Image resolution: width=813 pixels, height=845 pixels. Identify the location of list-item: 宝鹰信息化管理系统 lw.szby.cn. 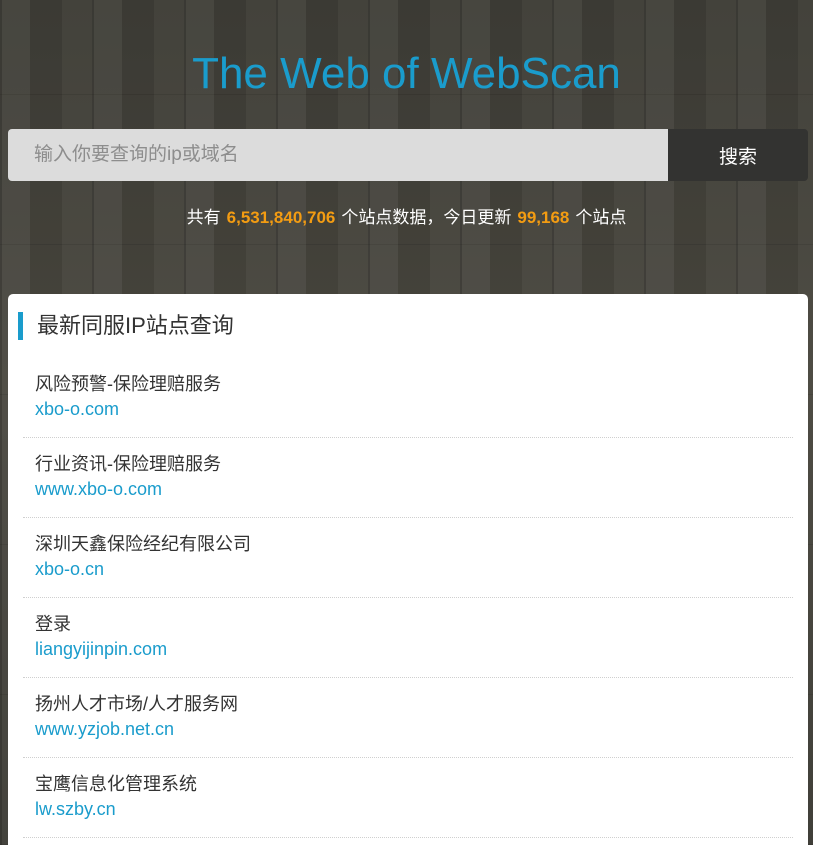
(408, 798).